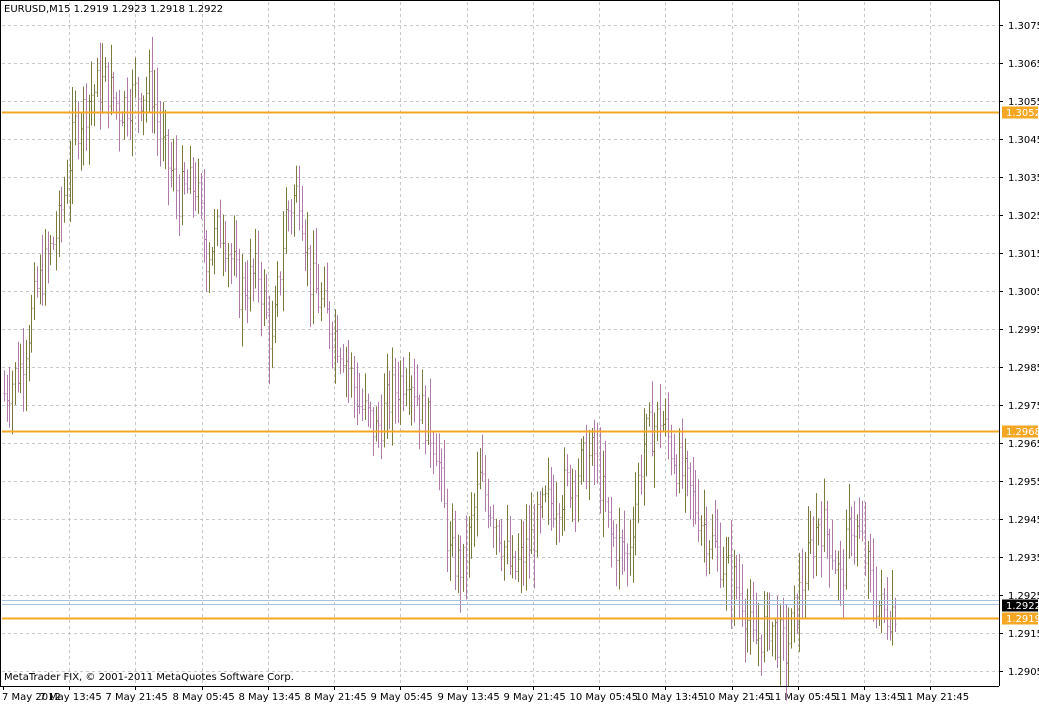  Describe the element at coordinates (1023, 634) in the screenshot. I see `y-tick-label: 1.2915` at that location.